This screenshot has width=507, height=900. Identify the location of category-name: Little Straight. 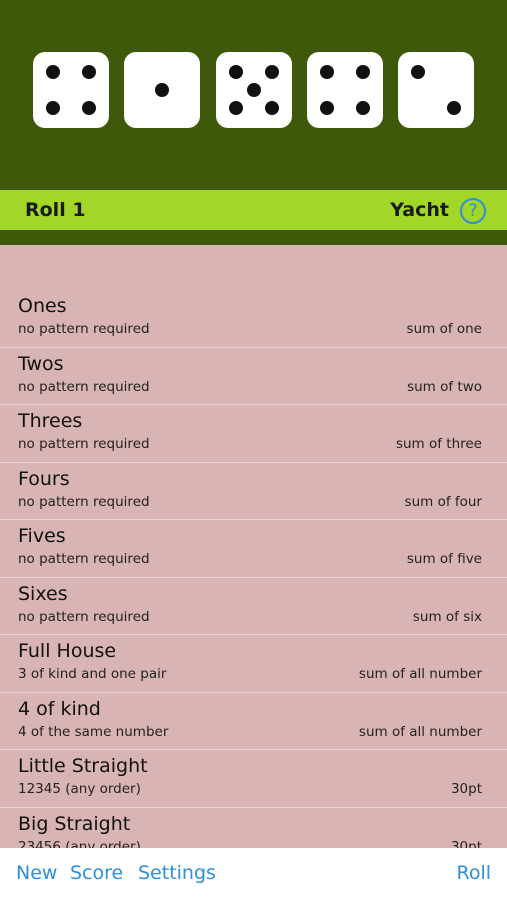
(83, 766).